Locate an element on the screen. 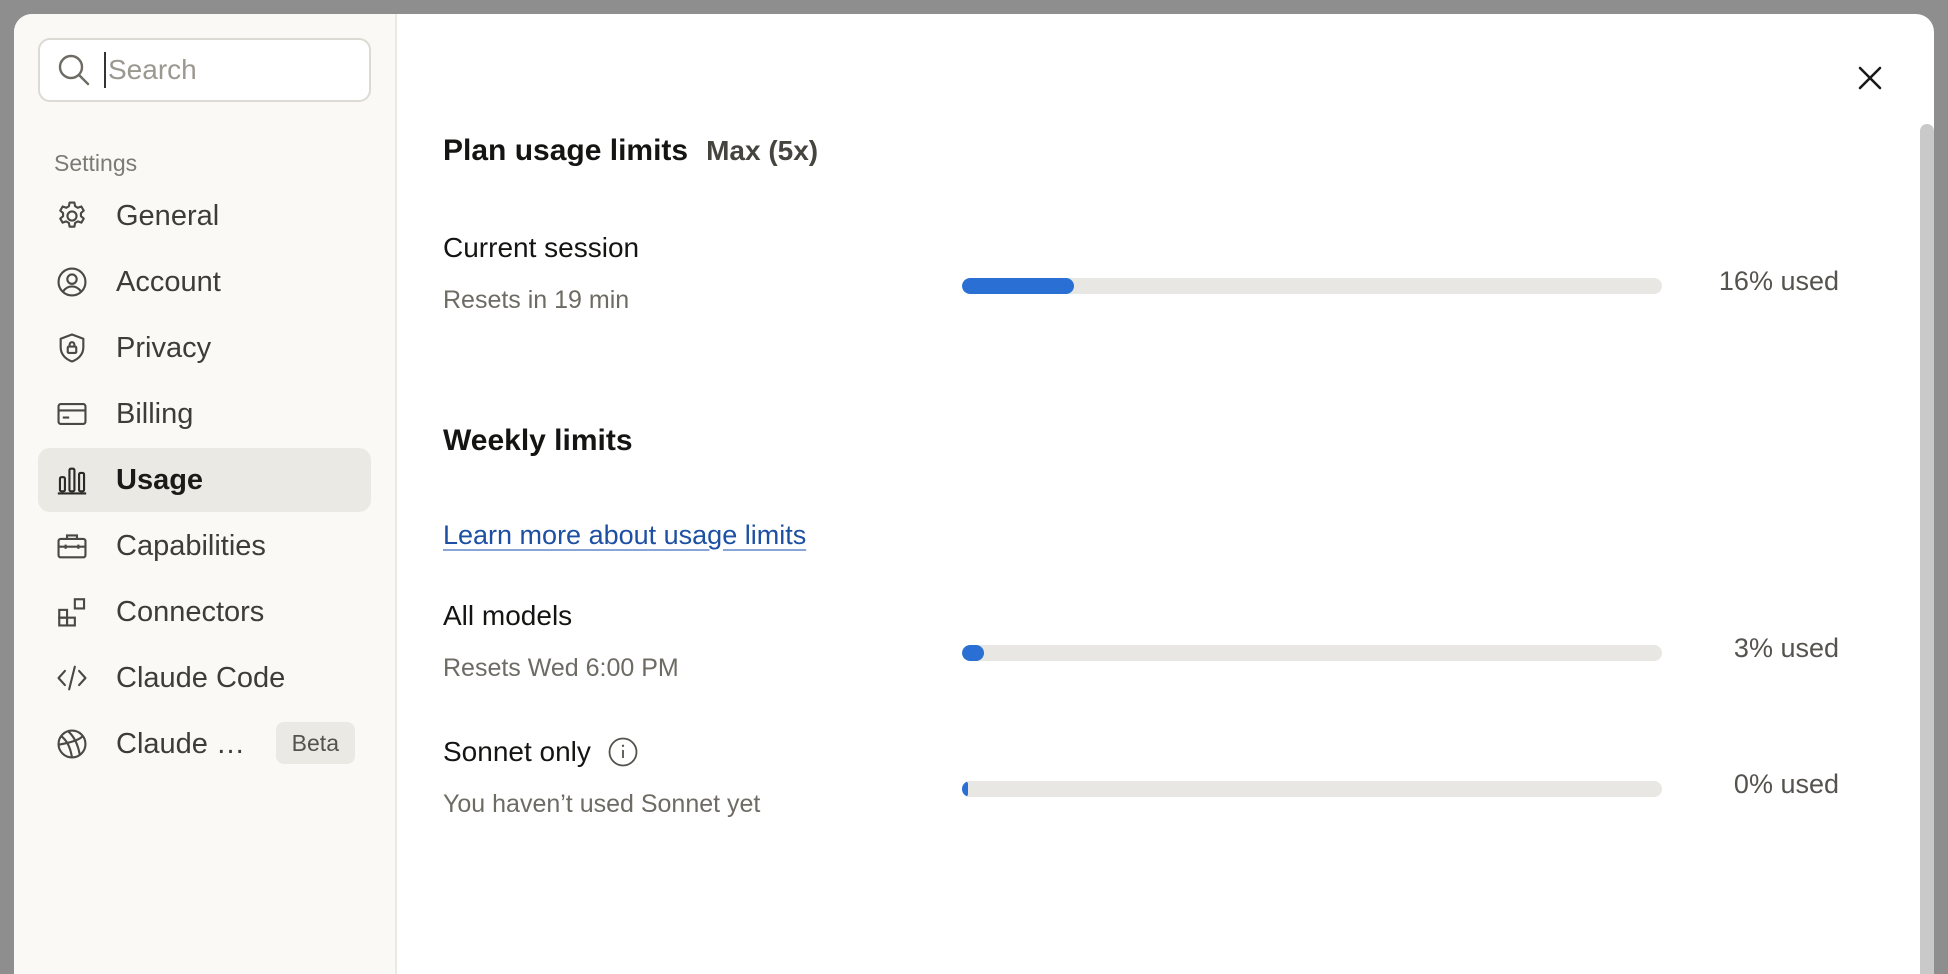  usage-percent: 0% used is located at coordinates (1786, 784).